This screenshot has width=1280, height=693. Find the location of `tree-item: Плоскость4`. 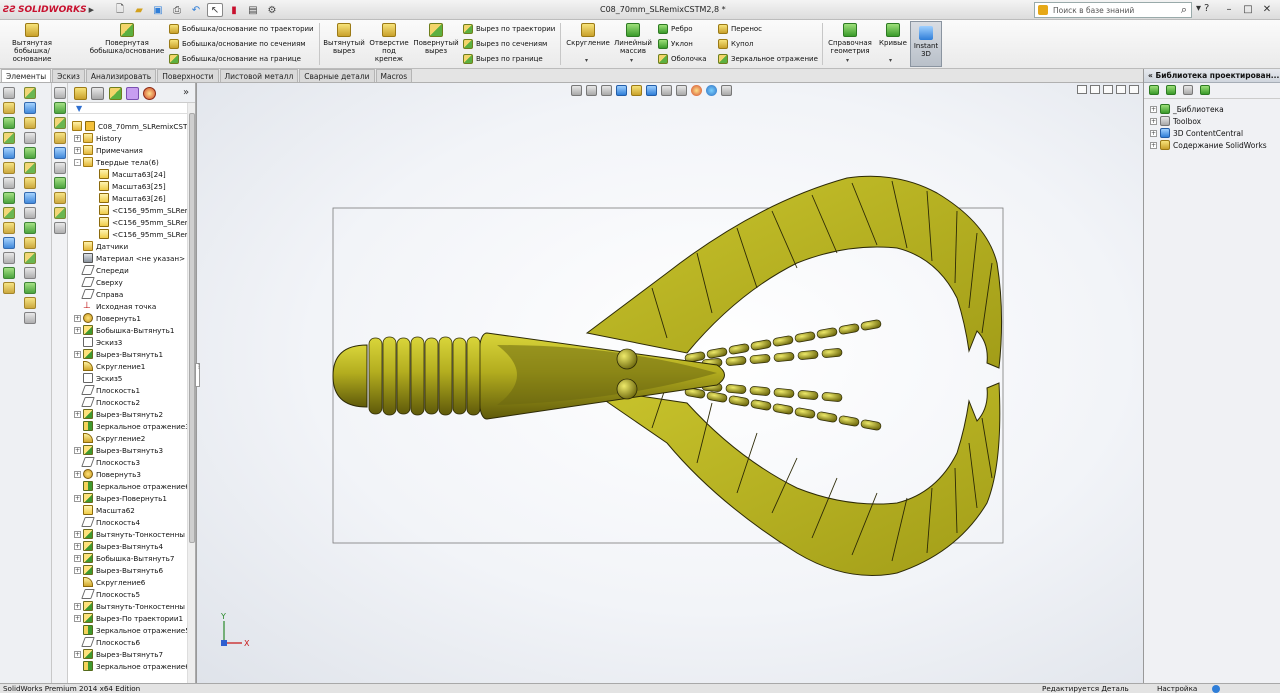

tree-item: Плоскость4 is located at coordinates (107, 522).